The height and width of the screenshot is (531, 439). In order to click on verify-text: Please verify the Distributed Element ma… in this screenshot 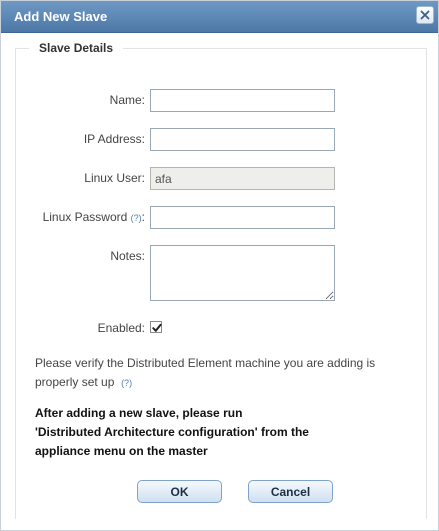, I will do `click(205, 372)`.